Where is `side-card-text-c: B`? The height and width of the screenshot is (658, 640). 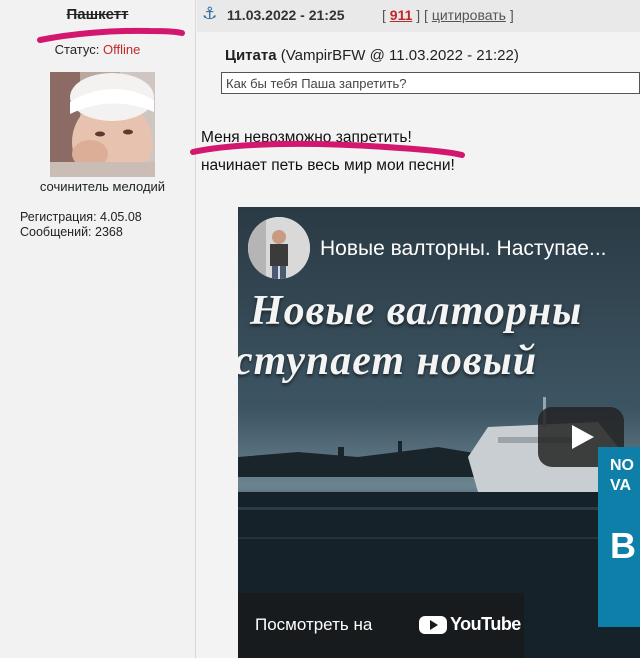 side-card-text-c: B is located at coordinates (623, 545).